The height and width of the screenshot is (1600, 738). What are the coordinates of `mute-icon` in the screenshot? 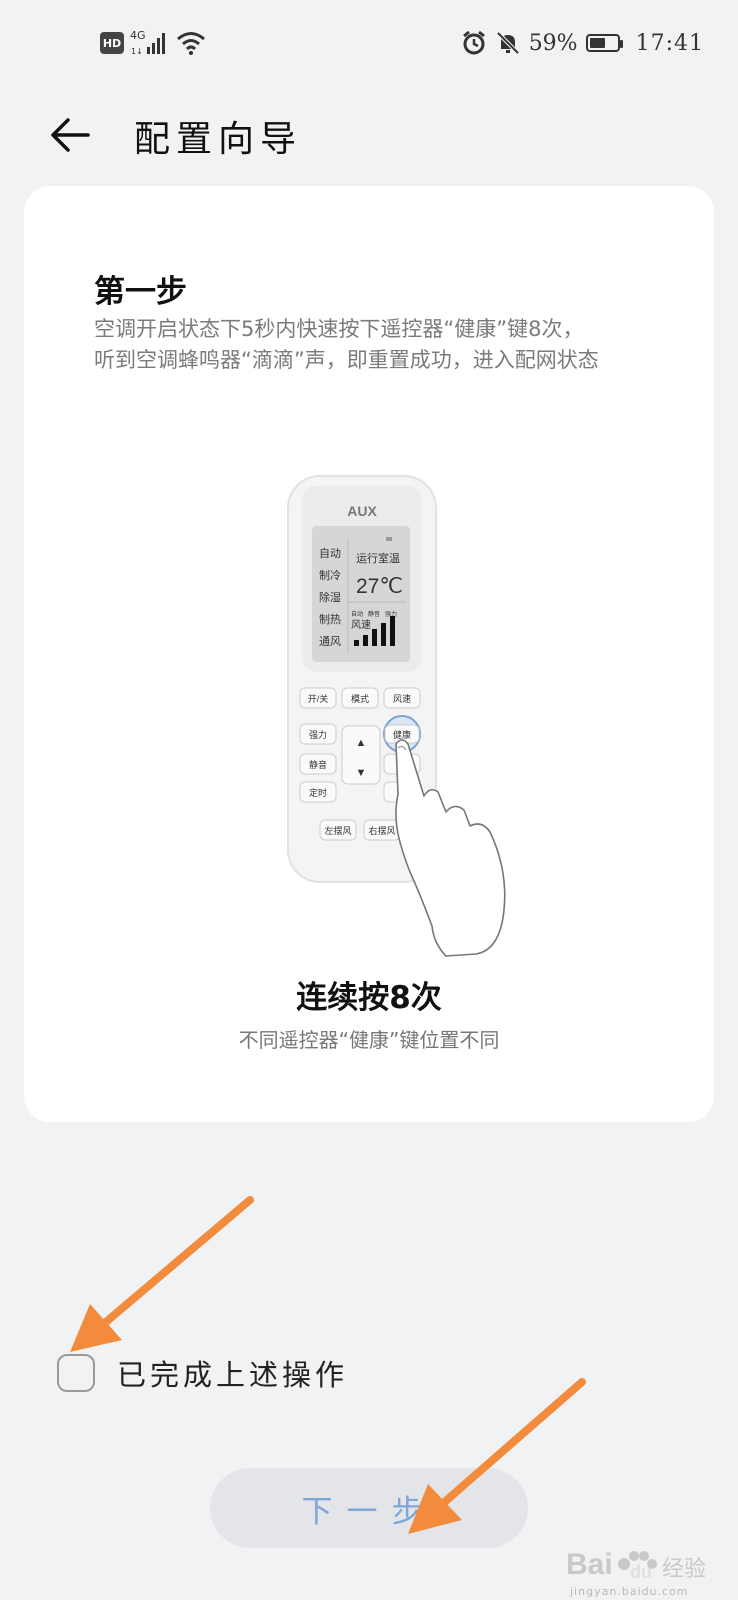 It's located at (508, 43).